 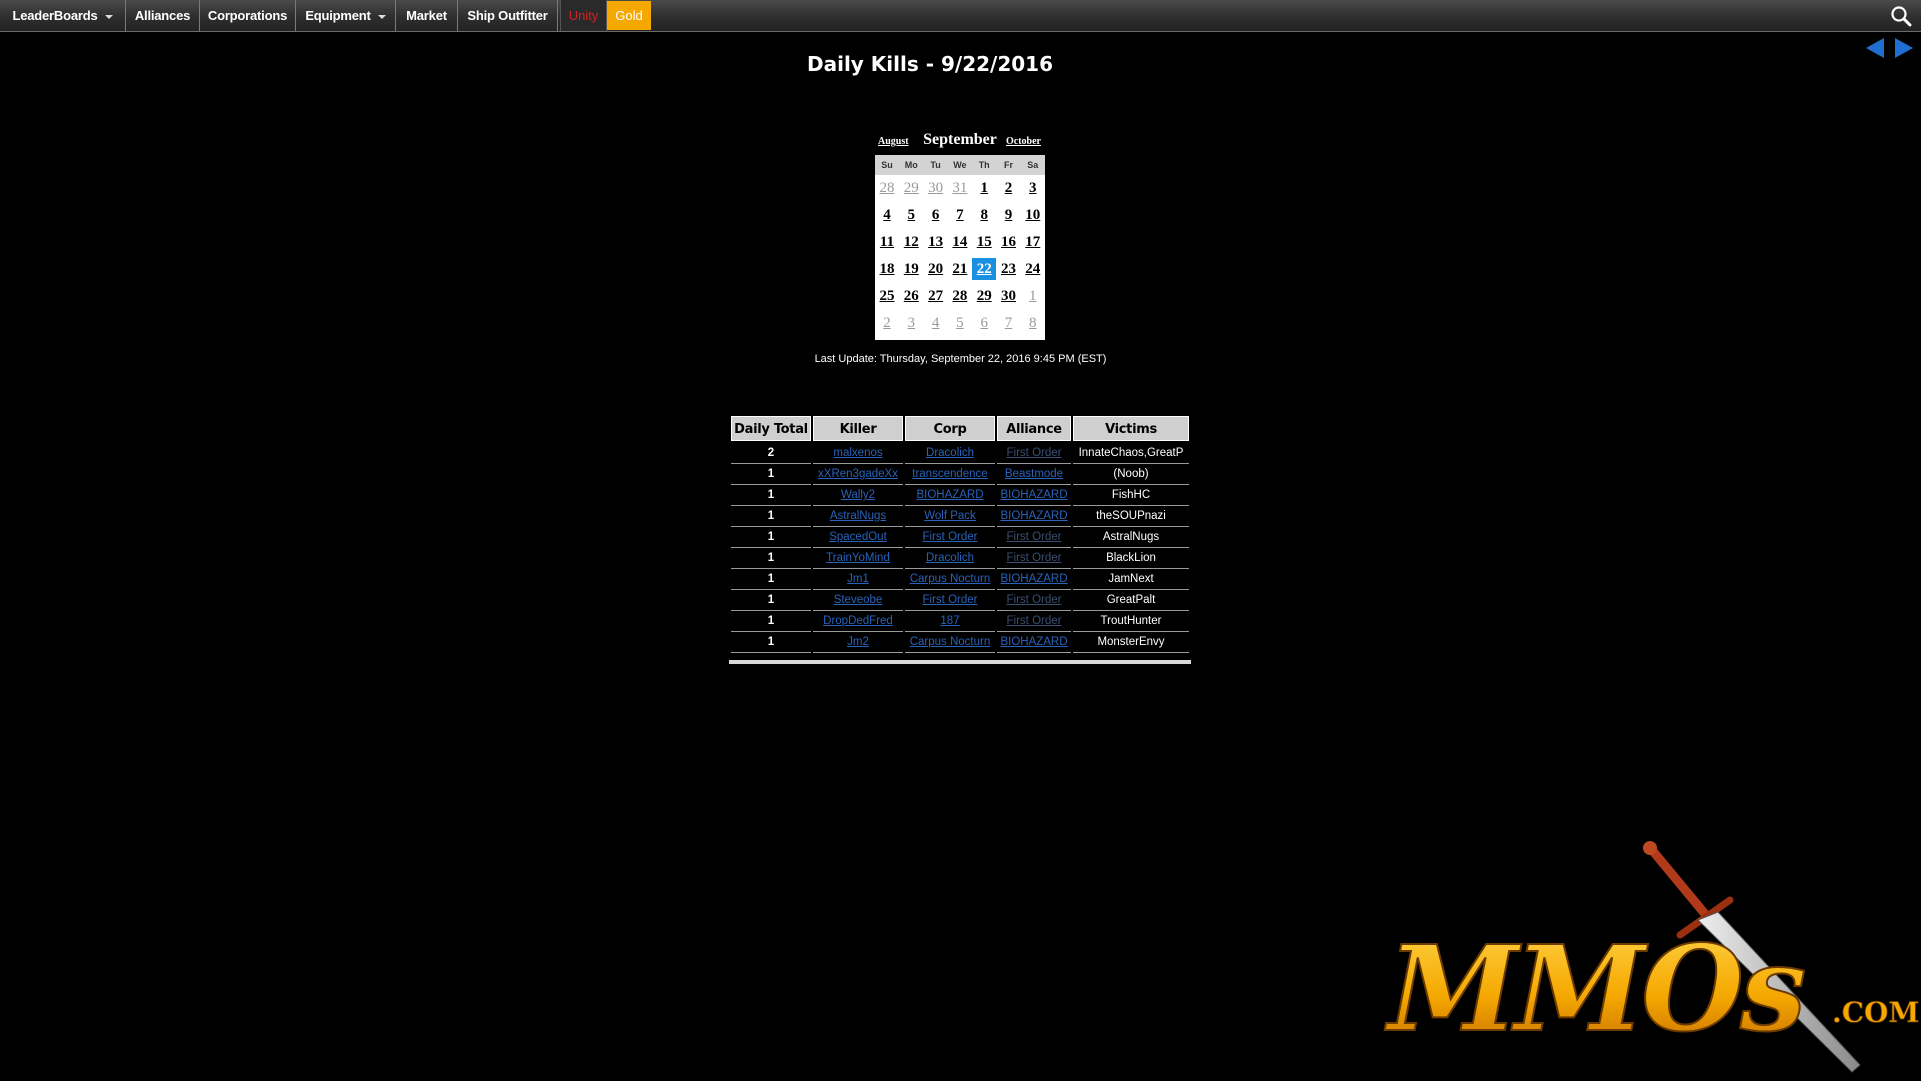 What do you see at coordinates (63, 15) in the screenshot?
I see `nav-leaderboards: LeaderBoards` at bounding box center [63, 15].